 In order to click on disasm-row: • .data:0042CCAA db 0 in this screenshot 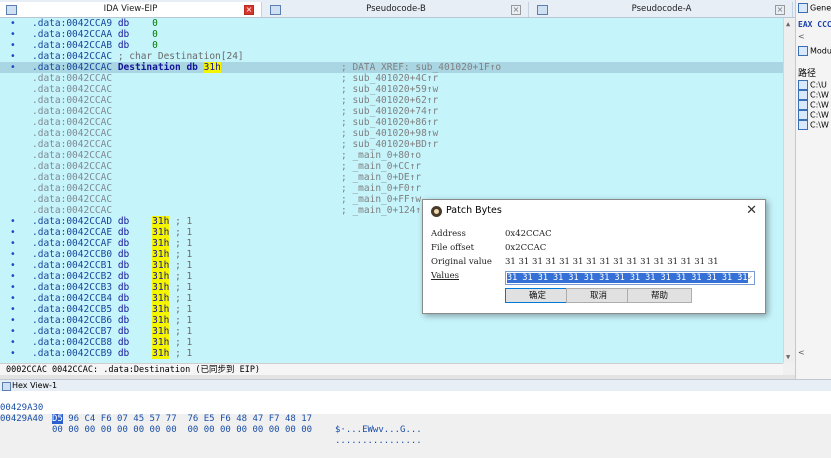, I will do `click(391, 34)`.